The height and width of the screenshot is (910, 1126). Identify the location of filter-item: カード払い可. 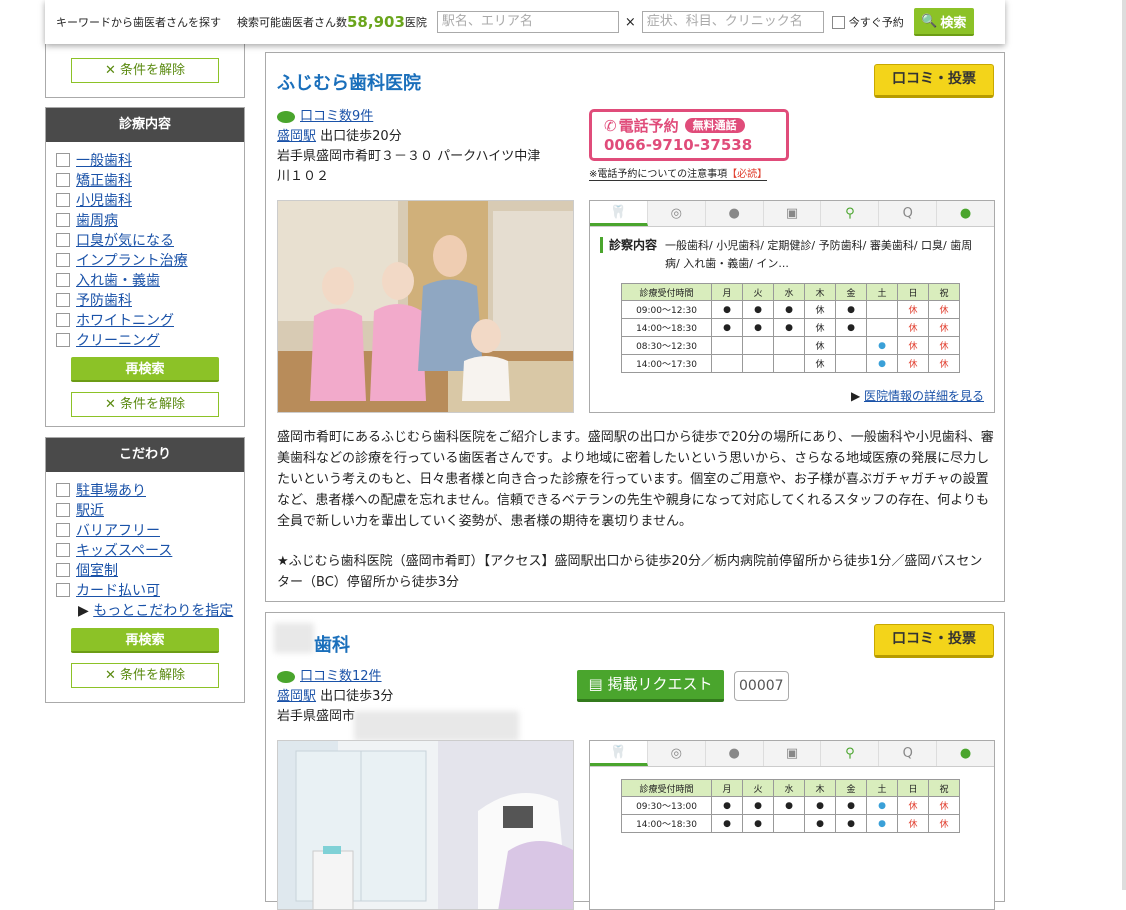
(145, 590).